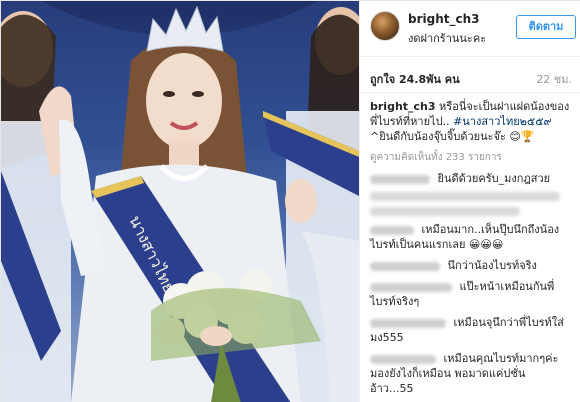 This screenshot has height=402, width=580. I want to click on follow-button: ติดตาม, so click(546, 27).